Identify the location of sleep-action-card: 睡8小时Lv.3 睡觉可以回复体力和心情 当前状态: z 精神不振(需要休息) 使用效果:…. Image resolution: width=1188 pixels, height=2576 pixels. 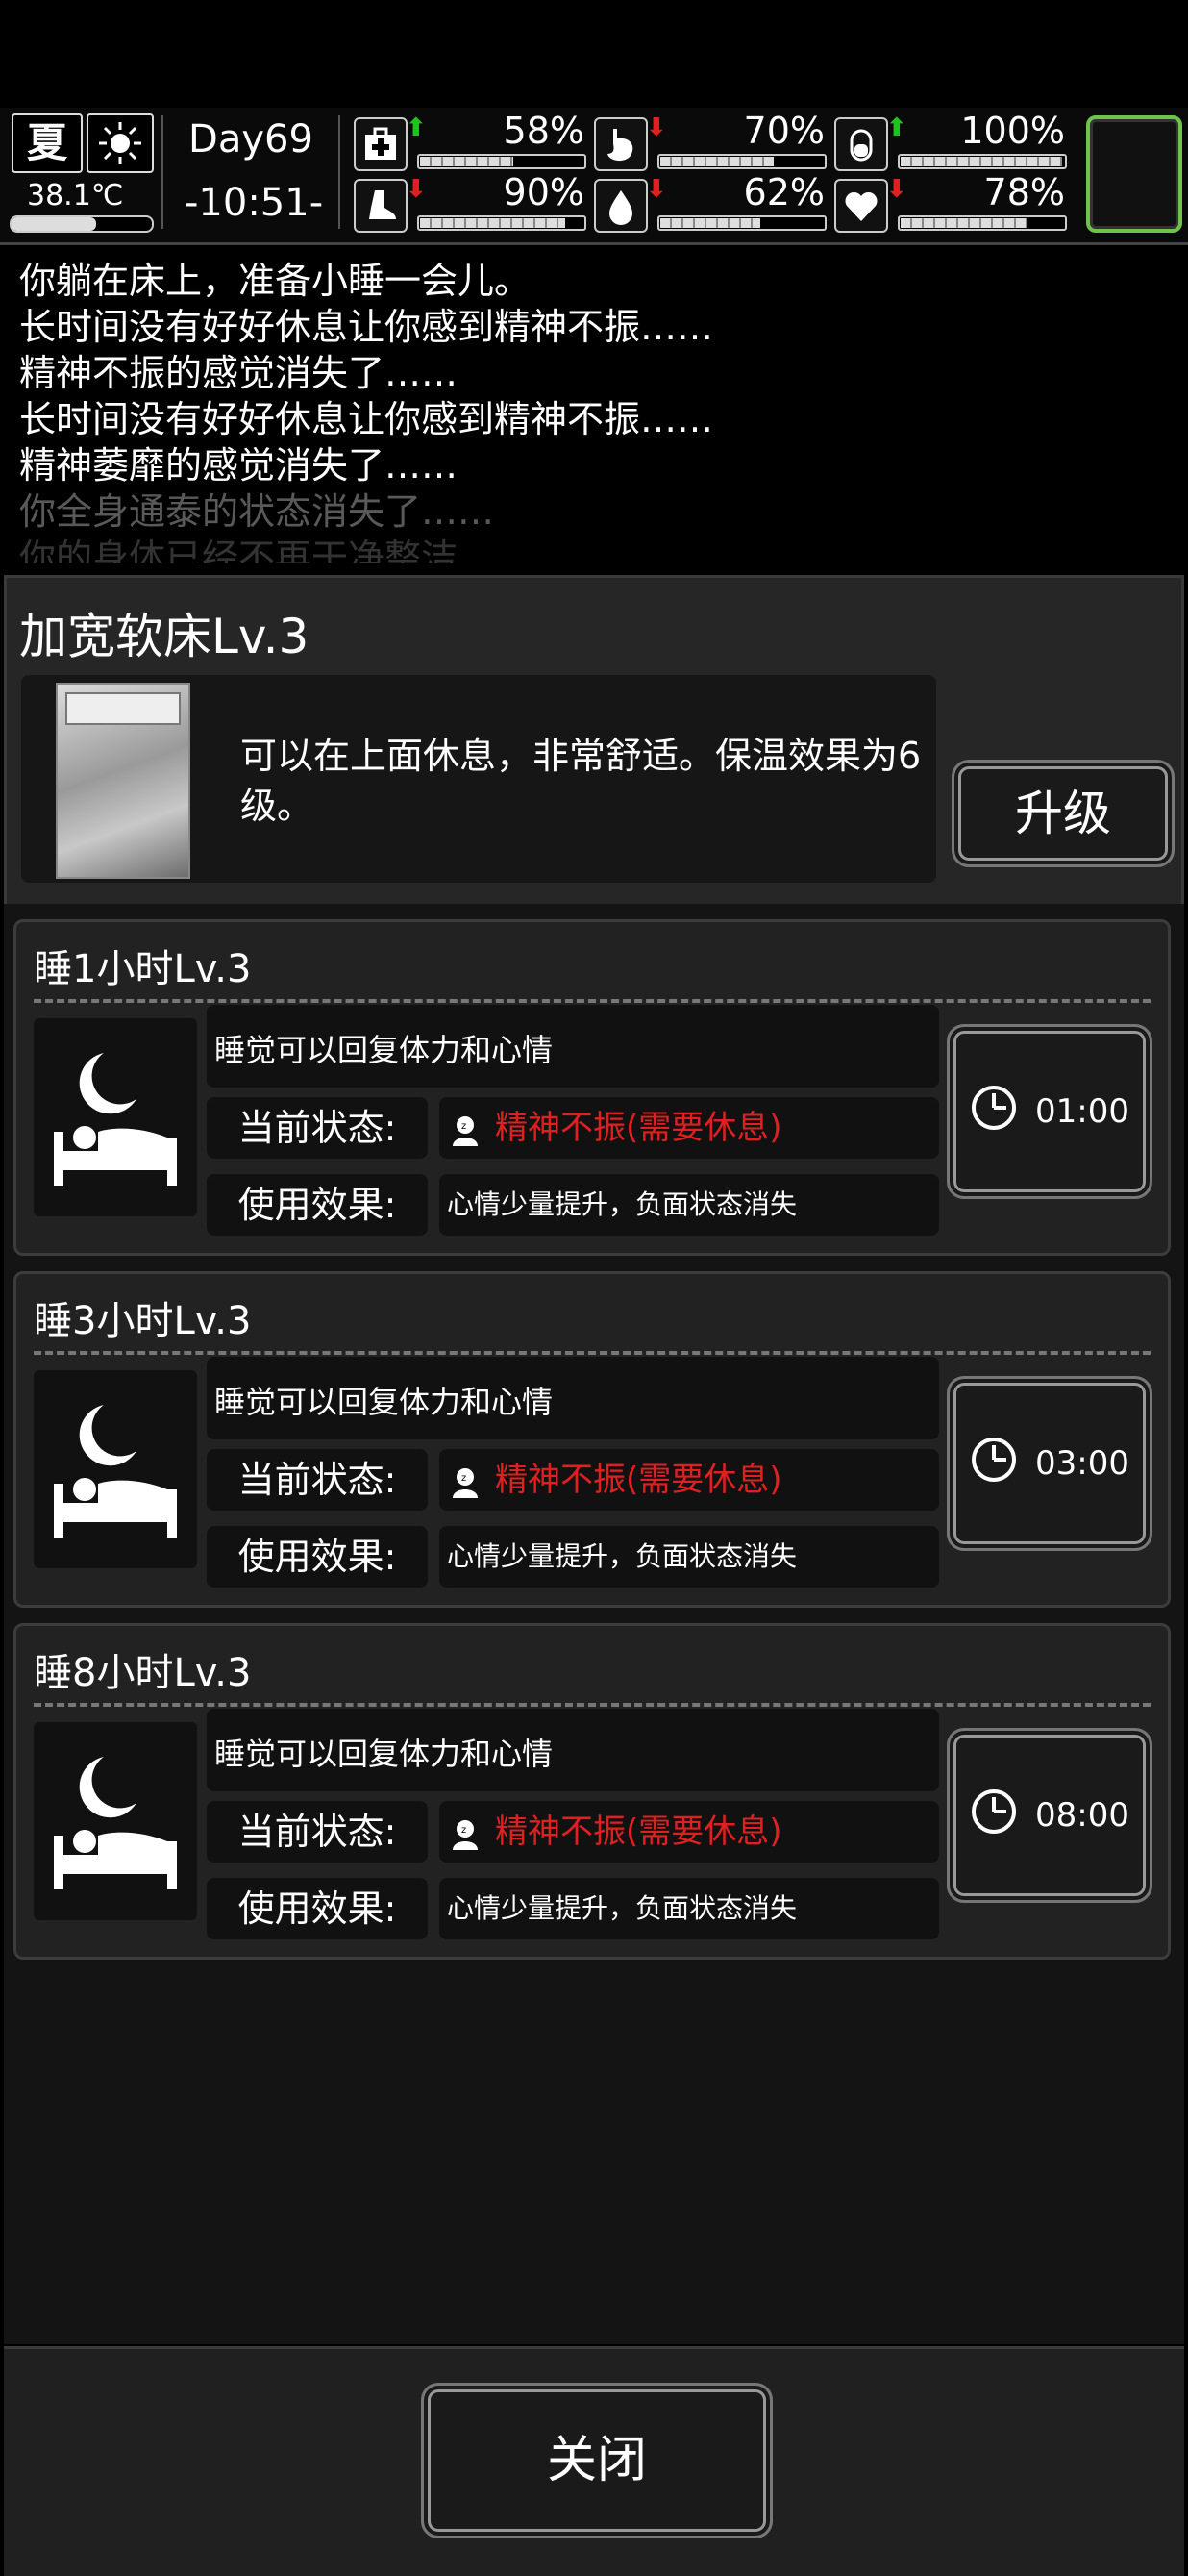
(592, 1791).